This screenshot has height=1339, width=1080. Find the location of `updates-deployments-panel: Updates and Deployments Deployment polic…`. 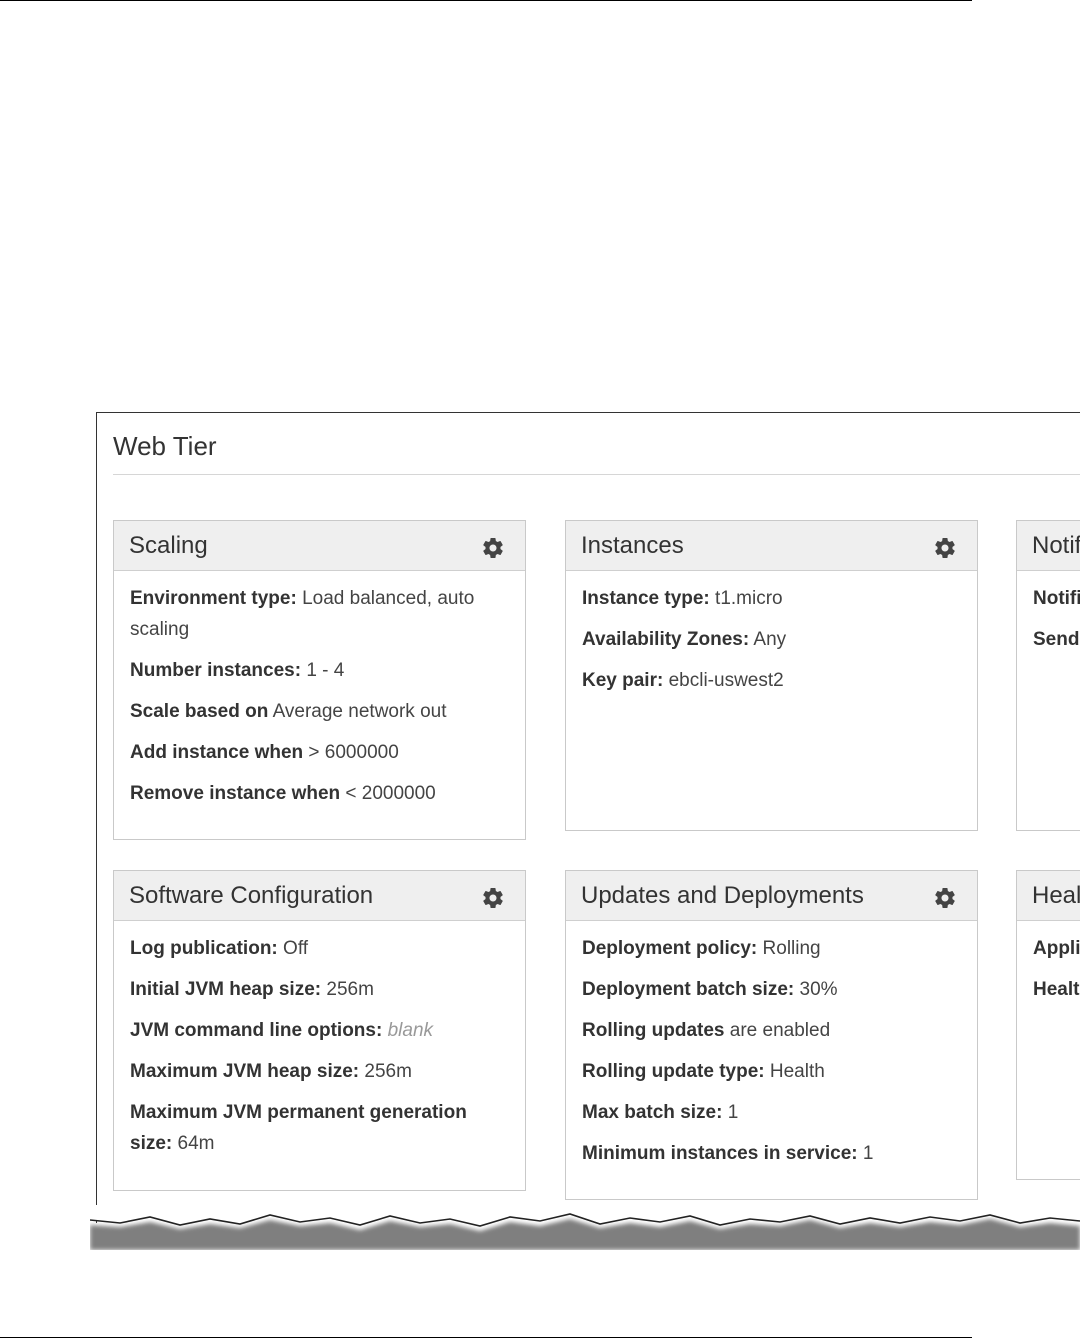

updates-deployments-panel: Updates and Deployments Deployment polic… is located at coordinates (771, 1035).